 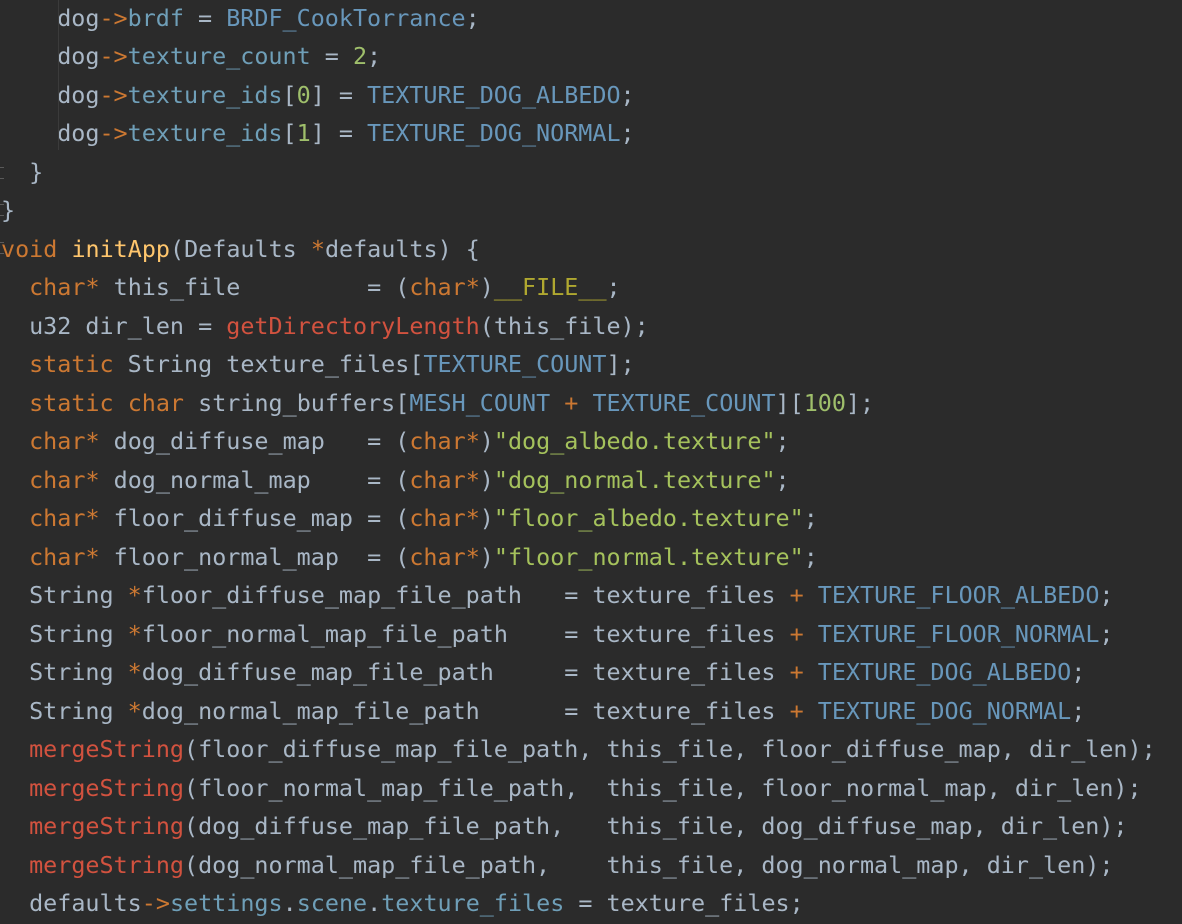 What do you see at coordinates (465, 710) in the screenshot?
I see `code-token: dog_normal_map_file_path = texture_files` at bounding box center [465, 710].